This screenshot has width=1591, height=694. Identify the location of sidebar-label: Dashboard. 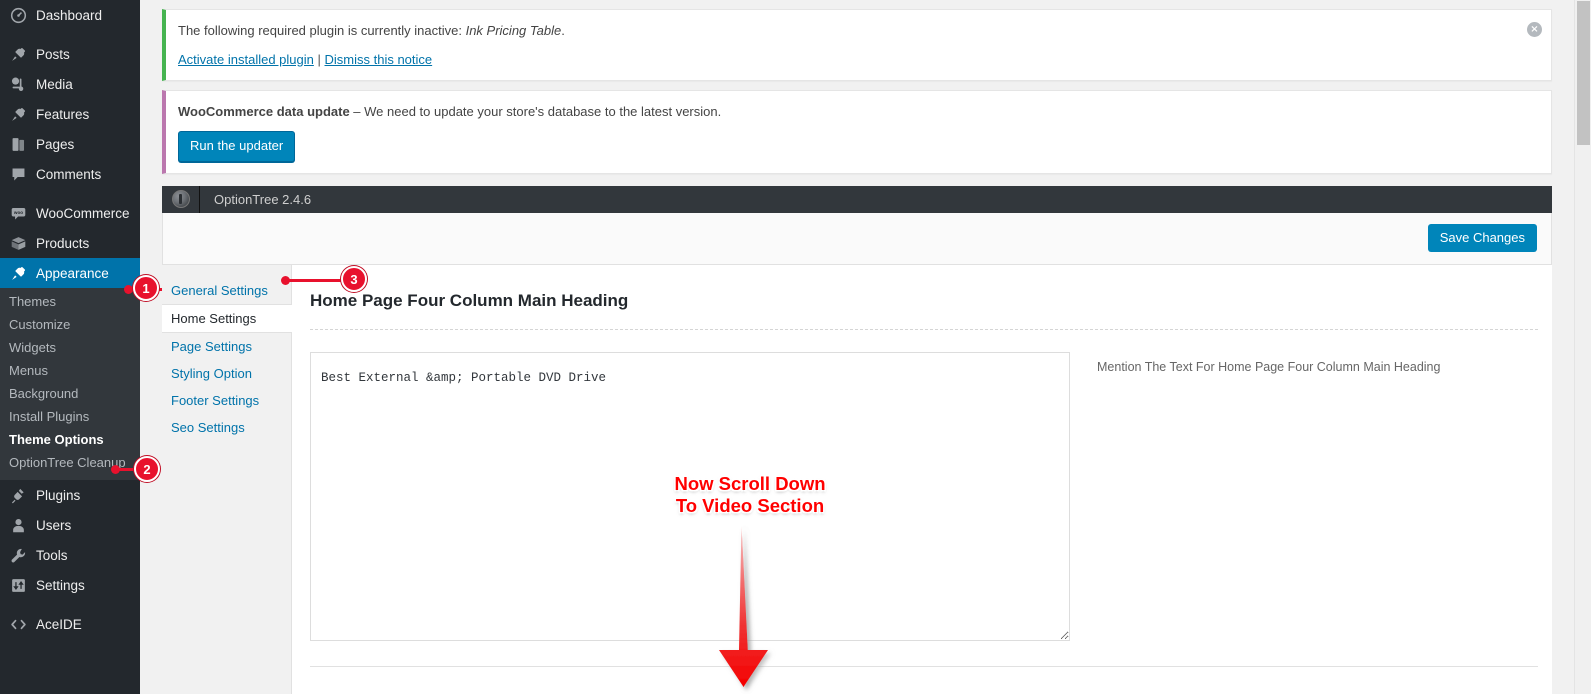
(69, 15).